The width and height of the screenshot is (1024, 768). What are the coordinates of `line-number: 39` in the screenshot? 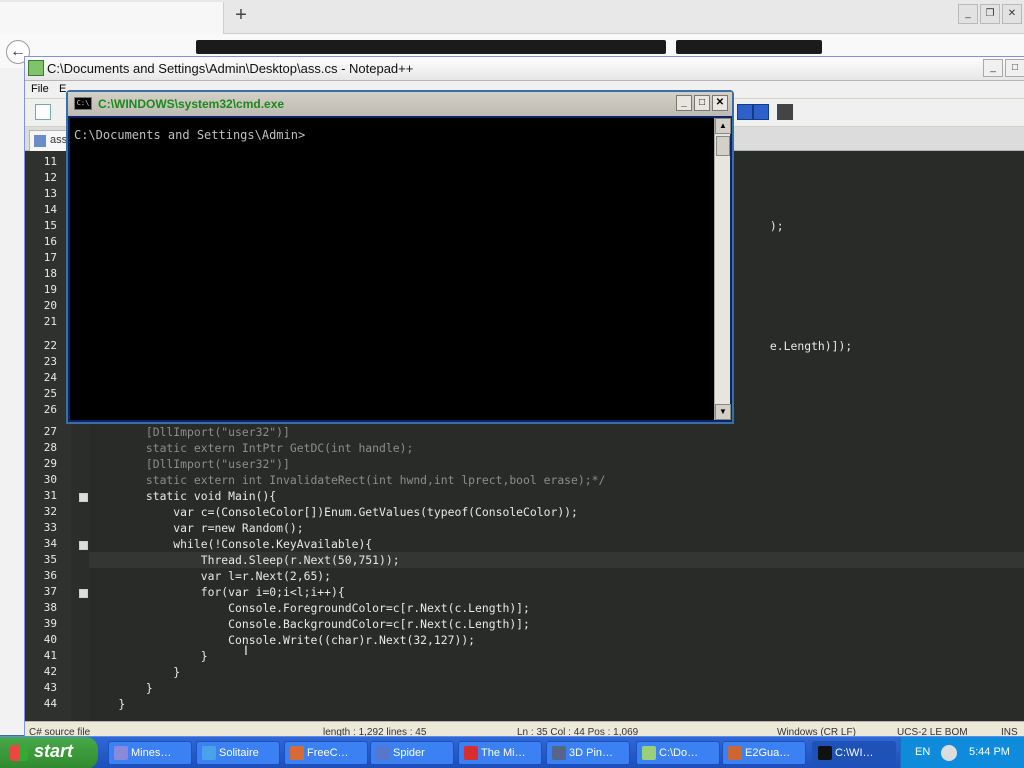 It's located at (50, 623).